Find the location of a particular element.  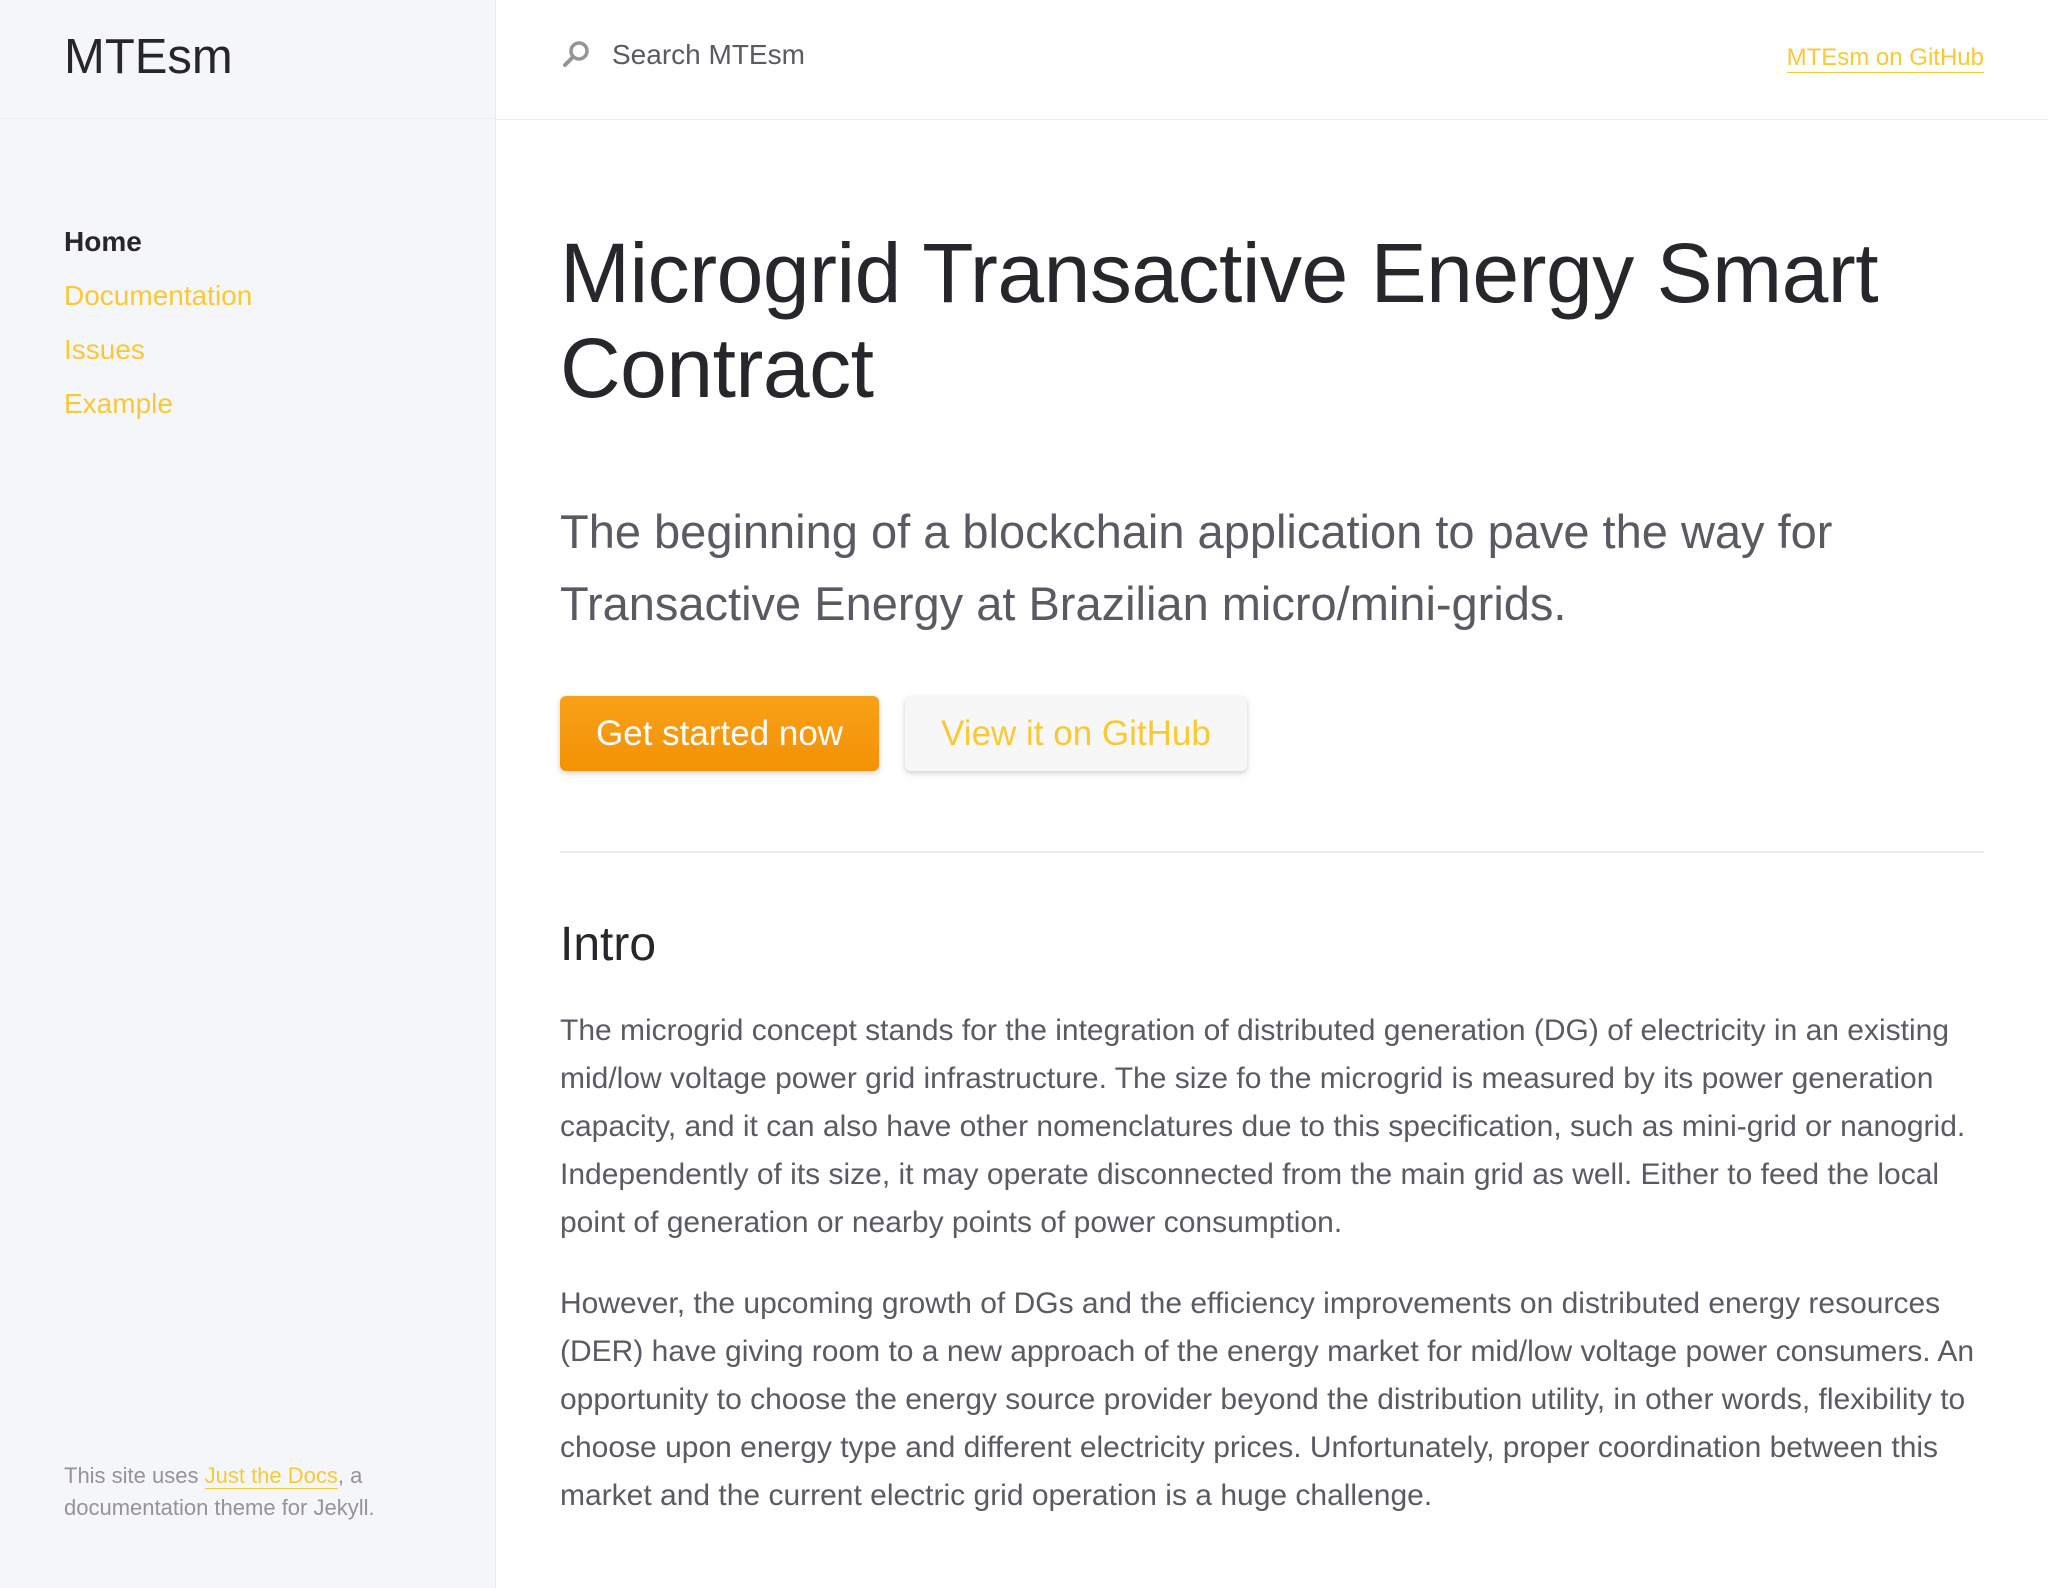

main-header: MTEsm on GitHub is located at coordinates (1272, 60).